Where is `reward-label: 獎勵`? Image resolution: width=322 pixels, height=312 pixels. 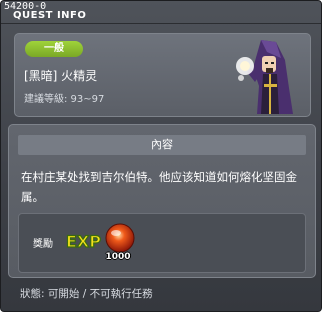
reward-label: 獎勵 is located at coordinates (43, 244).